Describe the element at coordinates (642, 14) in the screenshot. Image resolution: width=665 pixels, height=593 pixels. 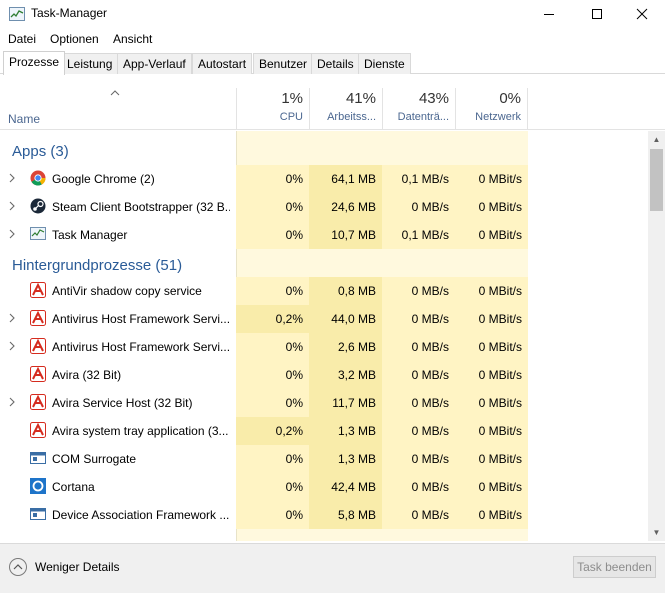
I see `close-button` at that location.